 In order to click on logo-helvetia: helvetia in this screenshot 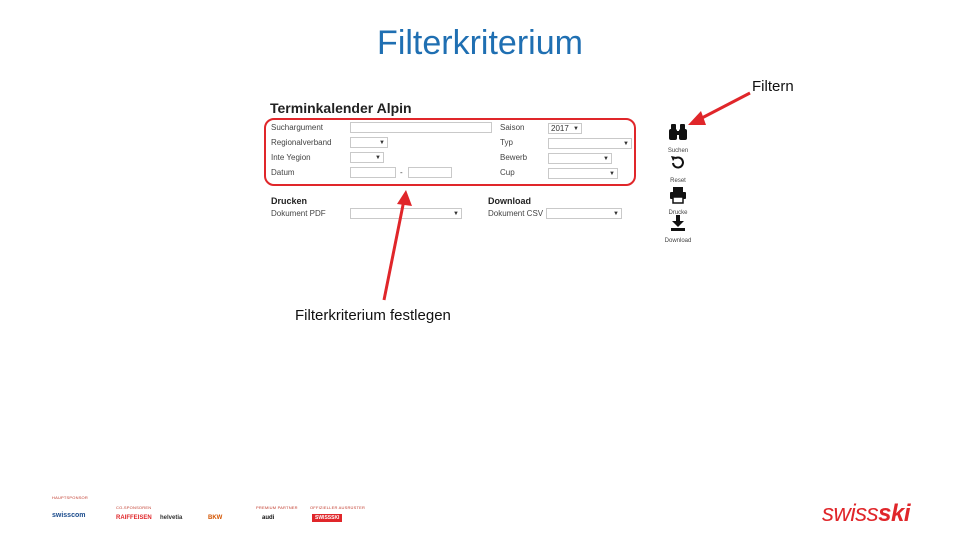, I will do `click(171, 518)`.